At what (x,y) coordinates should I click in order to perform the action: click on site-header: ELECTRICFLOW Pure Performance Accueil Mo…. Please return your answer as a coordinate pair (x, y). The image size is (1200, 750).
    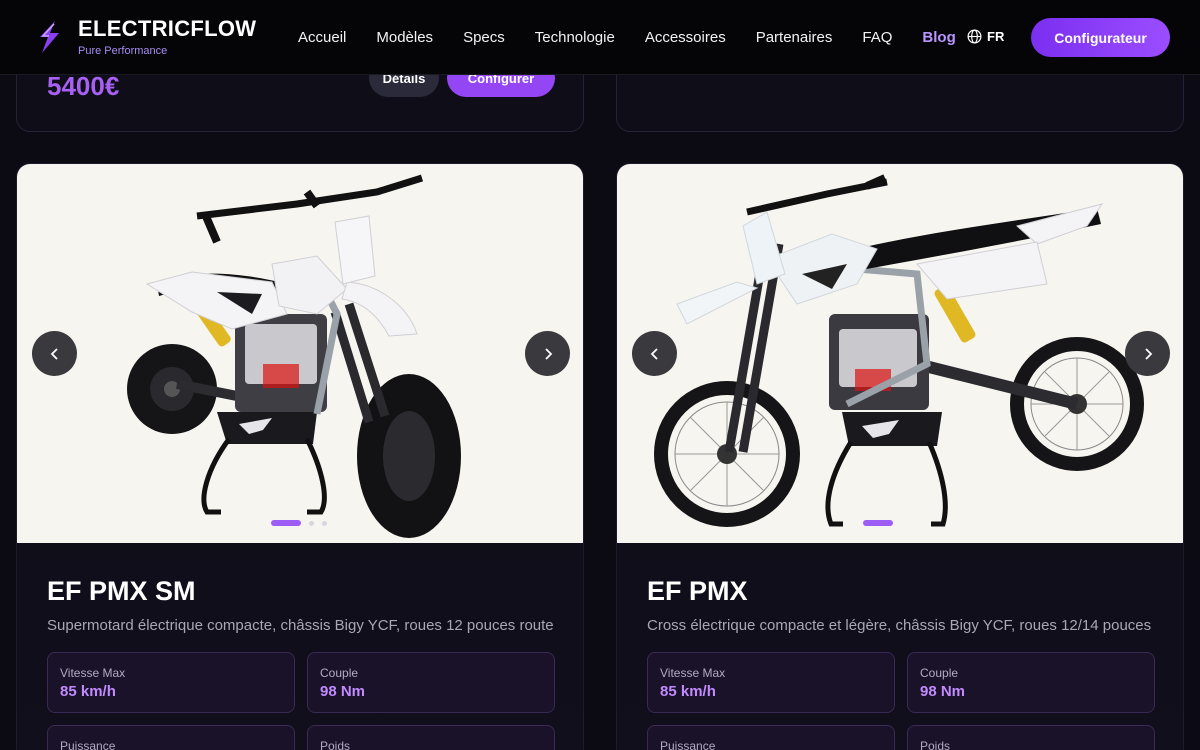
    Looking at the image, I should click on (600, 37).